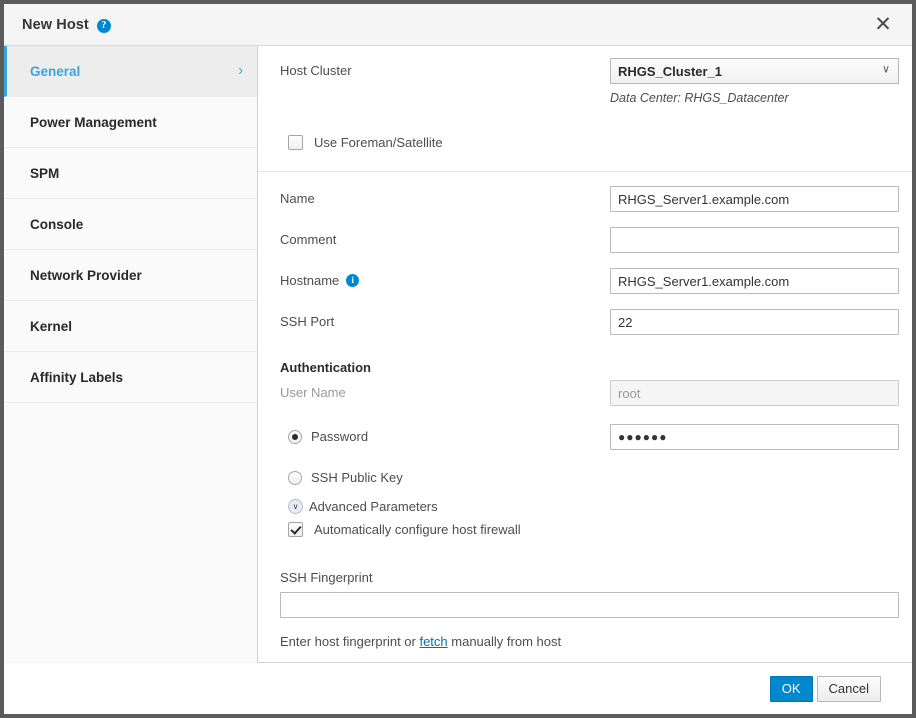  I want to click on sidebar-item-label: Affinity Labels, so click(77, 377).